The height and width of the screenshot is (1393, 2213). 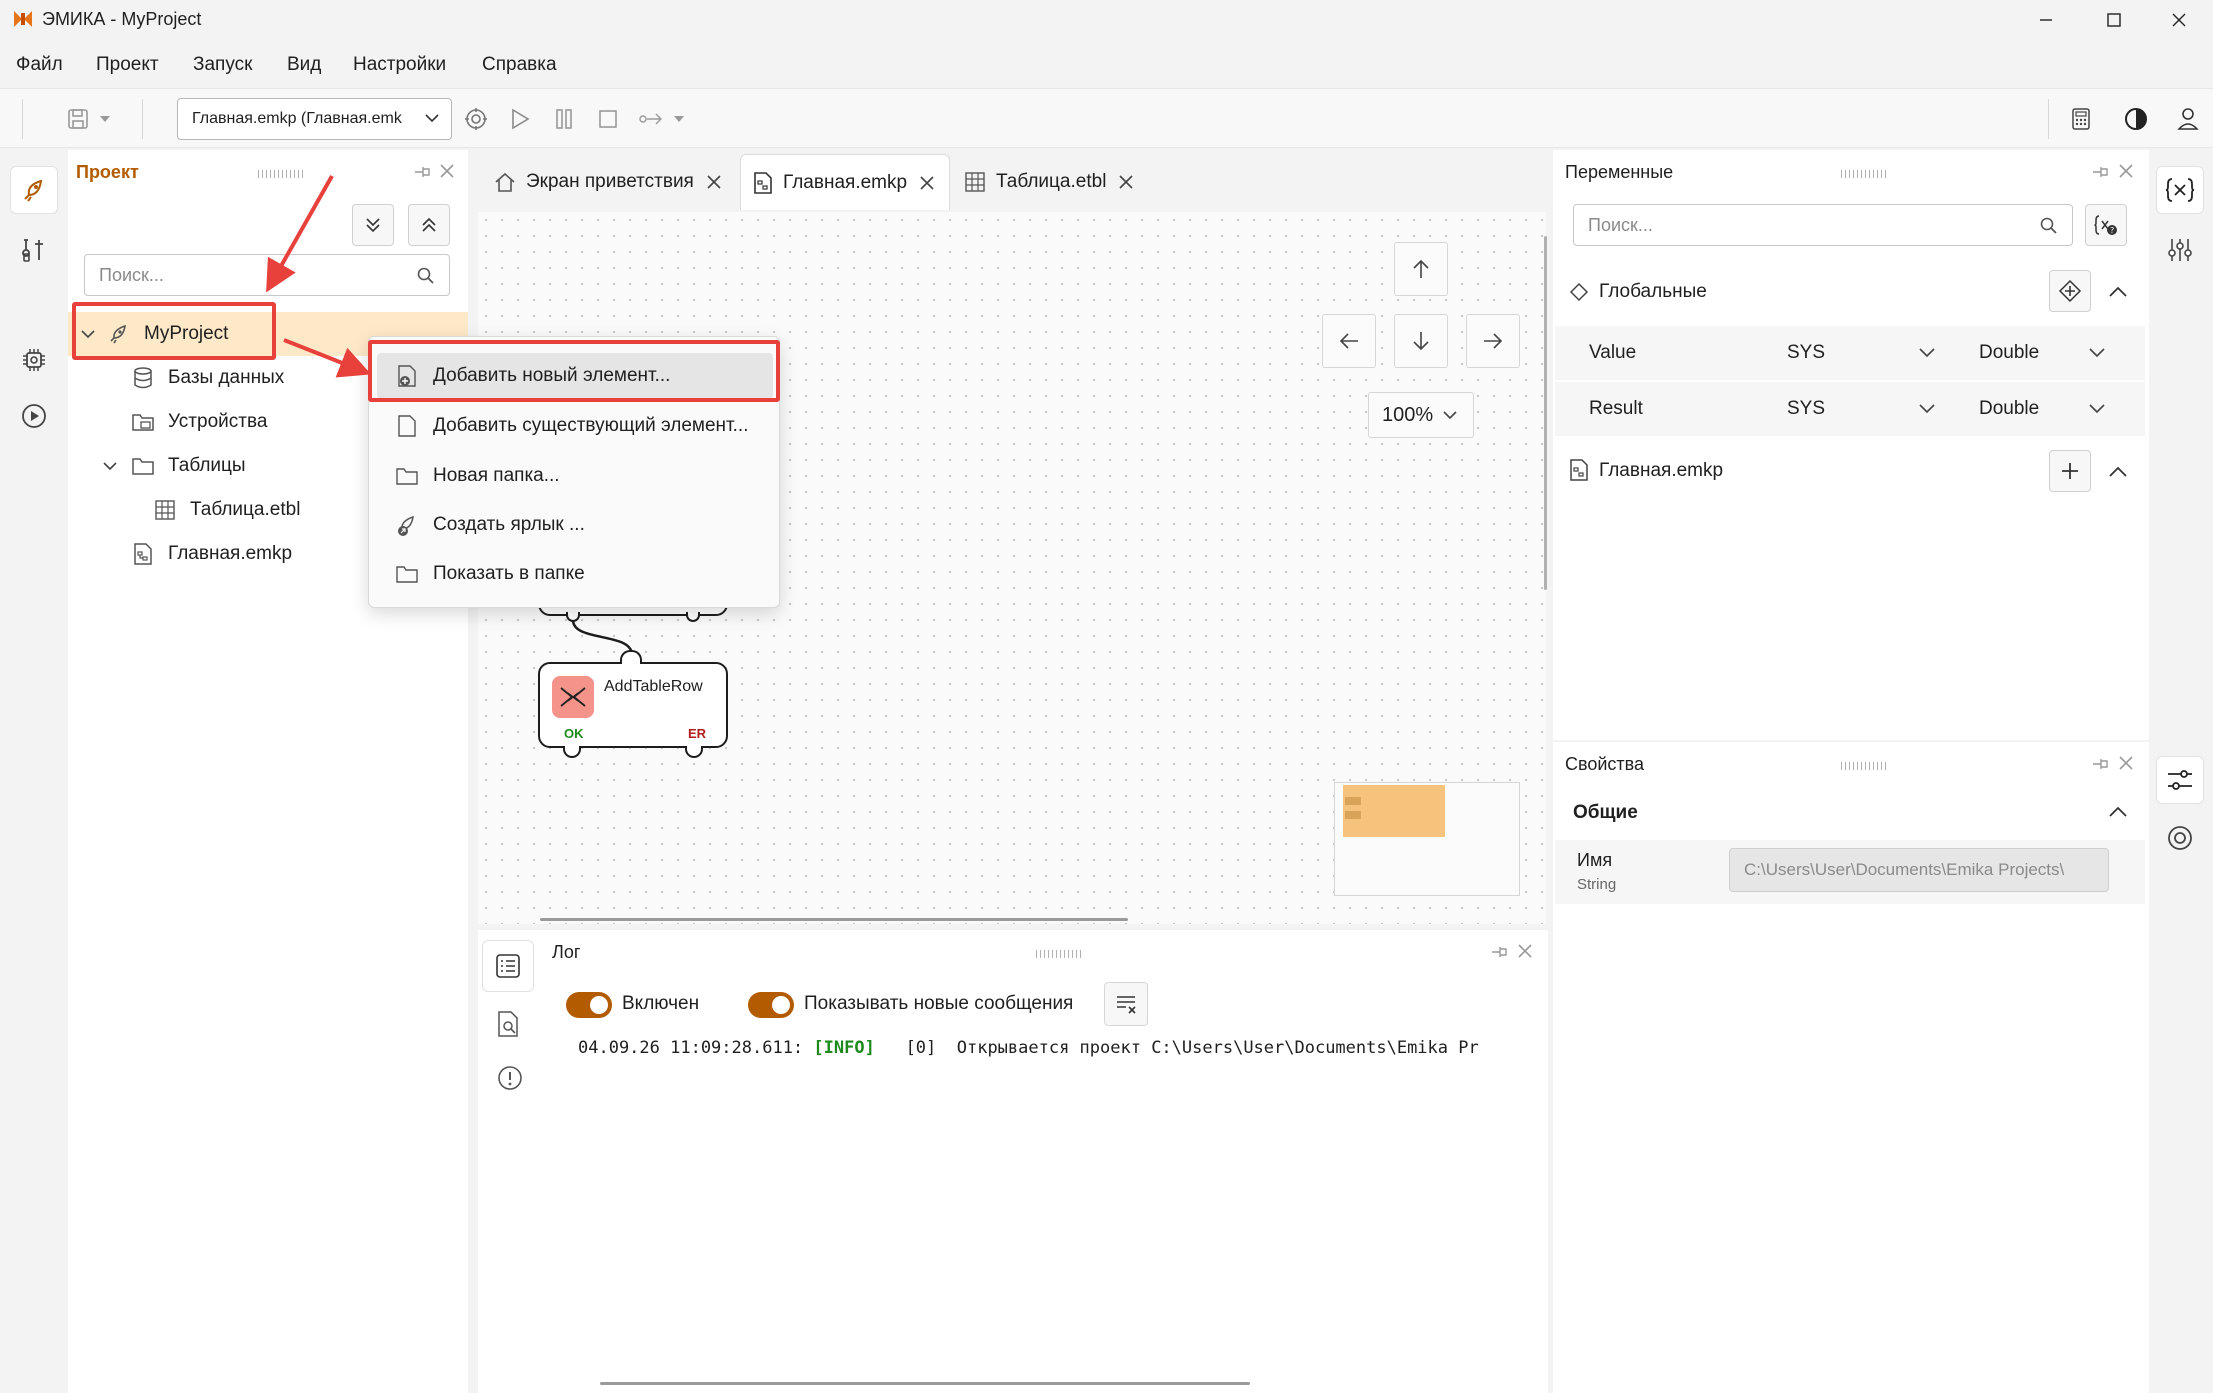 I want to click on flow-file-icon, so click(x=143, y=554).